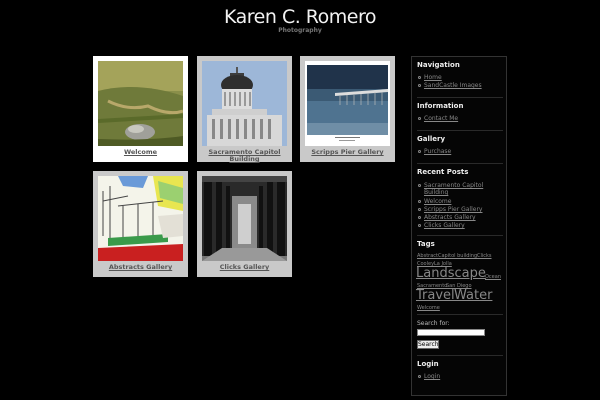 This screenshot has width=600, height=400. Describe the element at coordinates (457, 256) in the screenshot. I see `tag-link: Capitol building` at that location.